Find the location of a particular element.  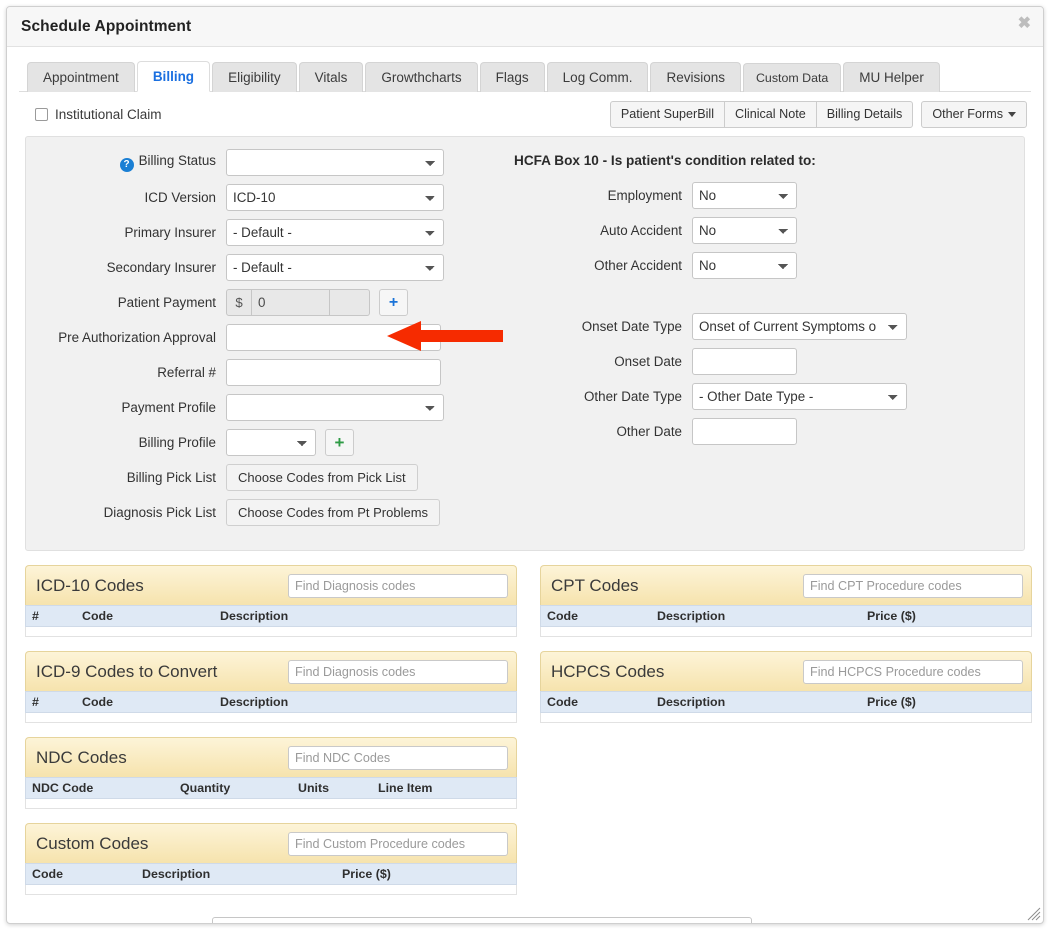

icd9-search-input is located at coordinates (398, 671).